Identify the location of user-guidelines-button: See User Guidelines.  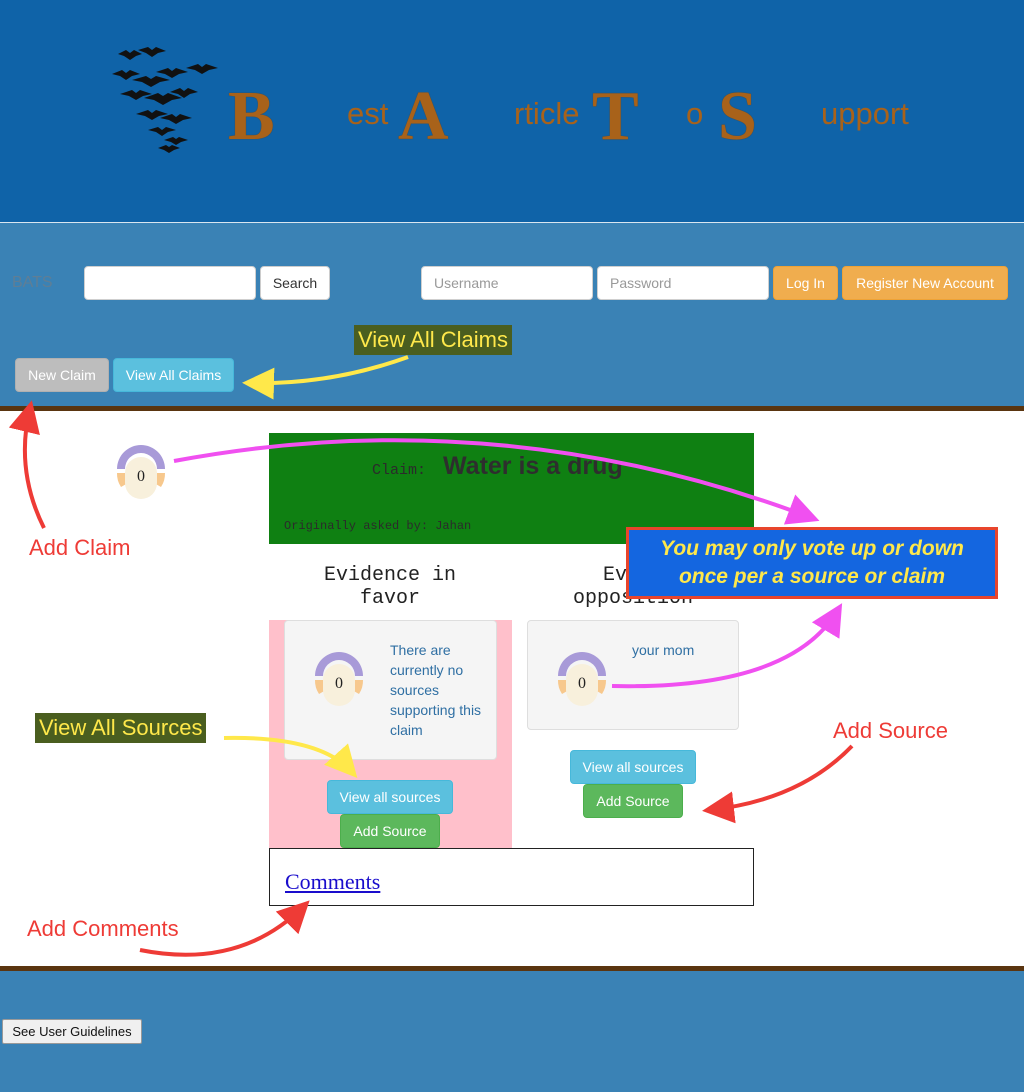
(72, 1031).